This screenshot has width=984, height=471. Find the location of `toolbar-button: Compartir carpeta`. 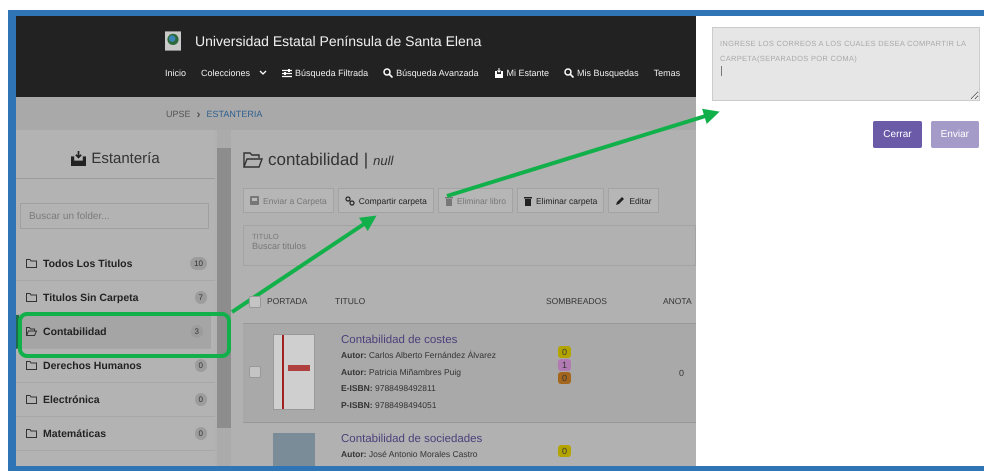

toolbar-button: Compartir carpeta is located at coordinates (386, 200).